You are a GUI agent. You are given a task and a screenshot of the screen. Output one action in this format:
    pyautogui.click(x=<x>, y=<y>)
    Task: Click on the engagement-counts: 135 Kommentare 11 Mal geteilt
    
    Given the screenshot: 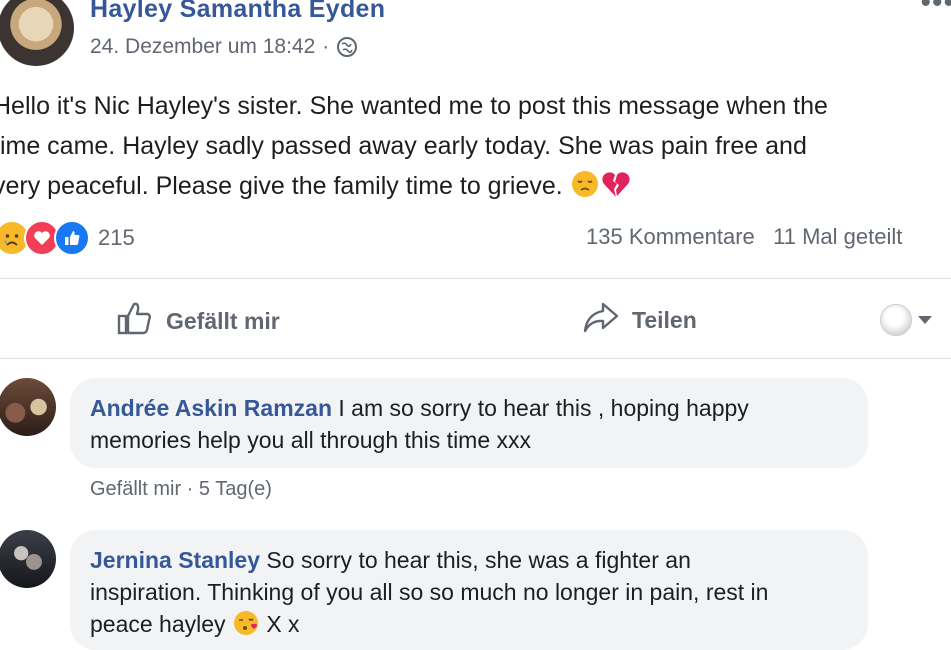 What is the action you would take?
    pyautogui.click(x=744, y=237)
    